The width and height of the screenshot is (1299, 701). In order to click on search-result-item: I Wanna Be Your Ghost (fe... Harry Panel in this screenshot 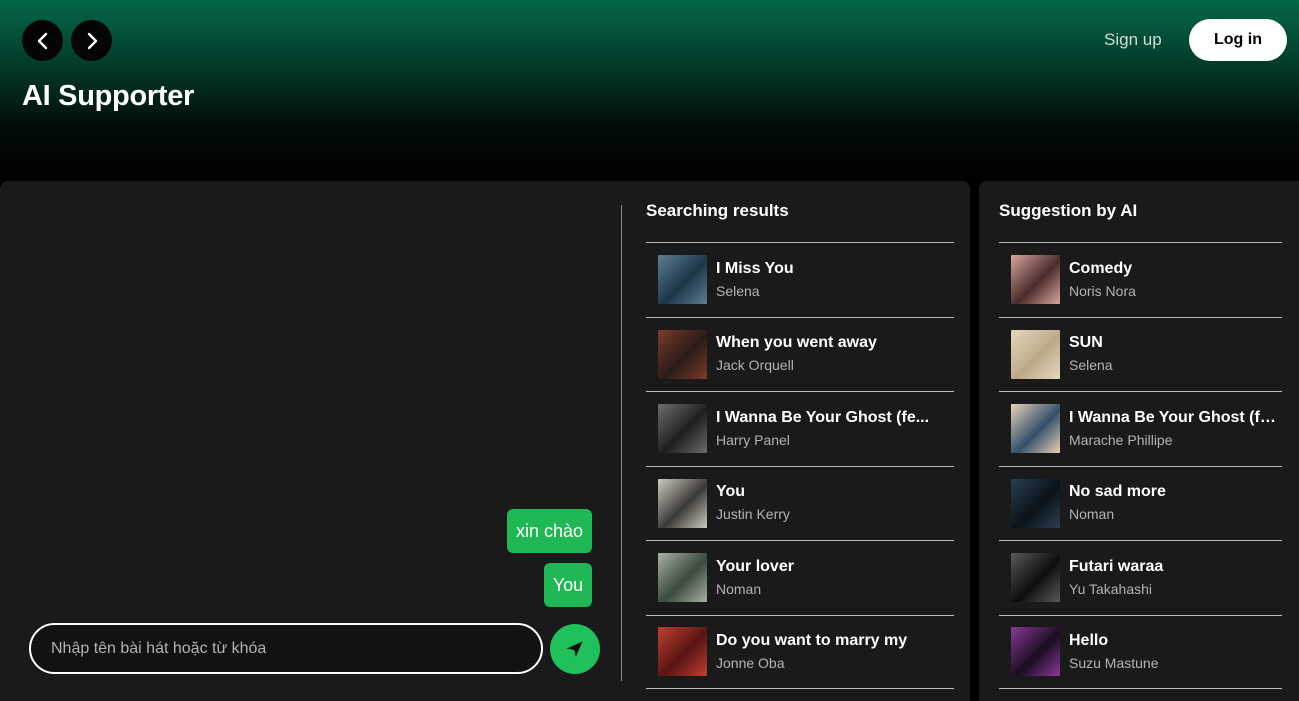, I will do `click(800, 428)`.